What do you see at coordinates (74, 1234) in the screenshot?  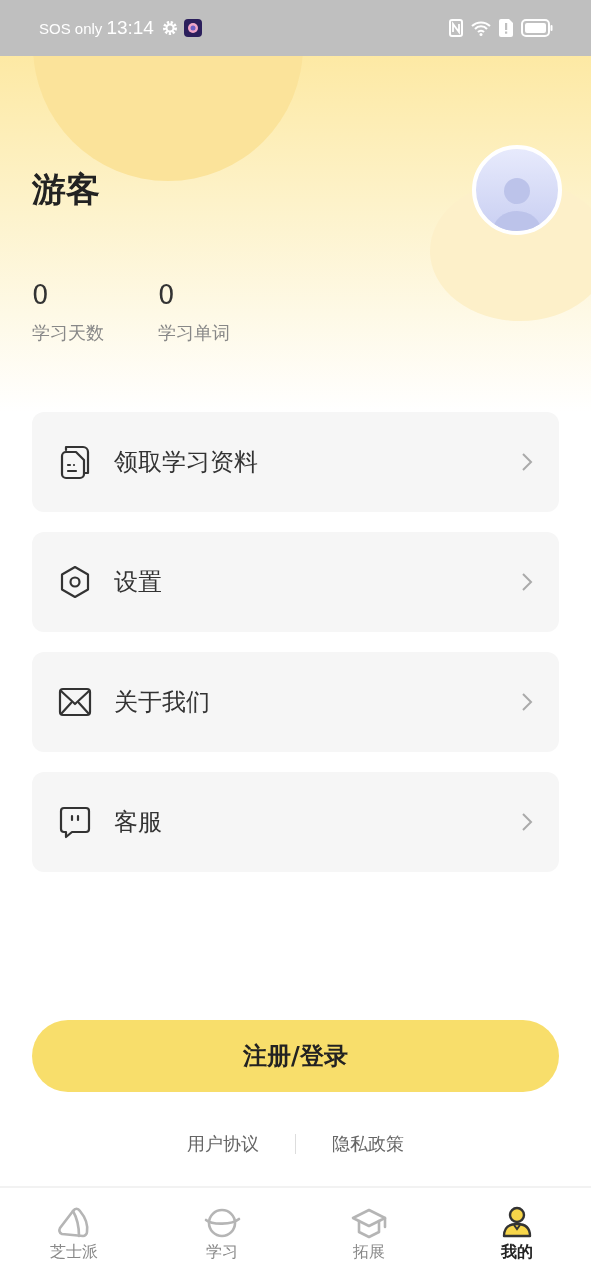 I see `tab-item: 芝士派` at bounding box center [74, 1234].